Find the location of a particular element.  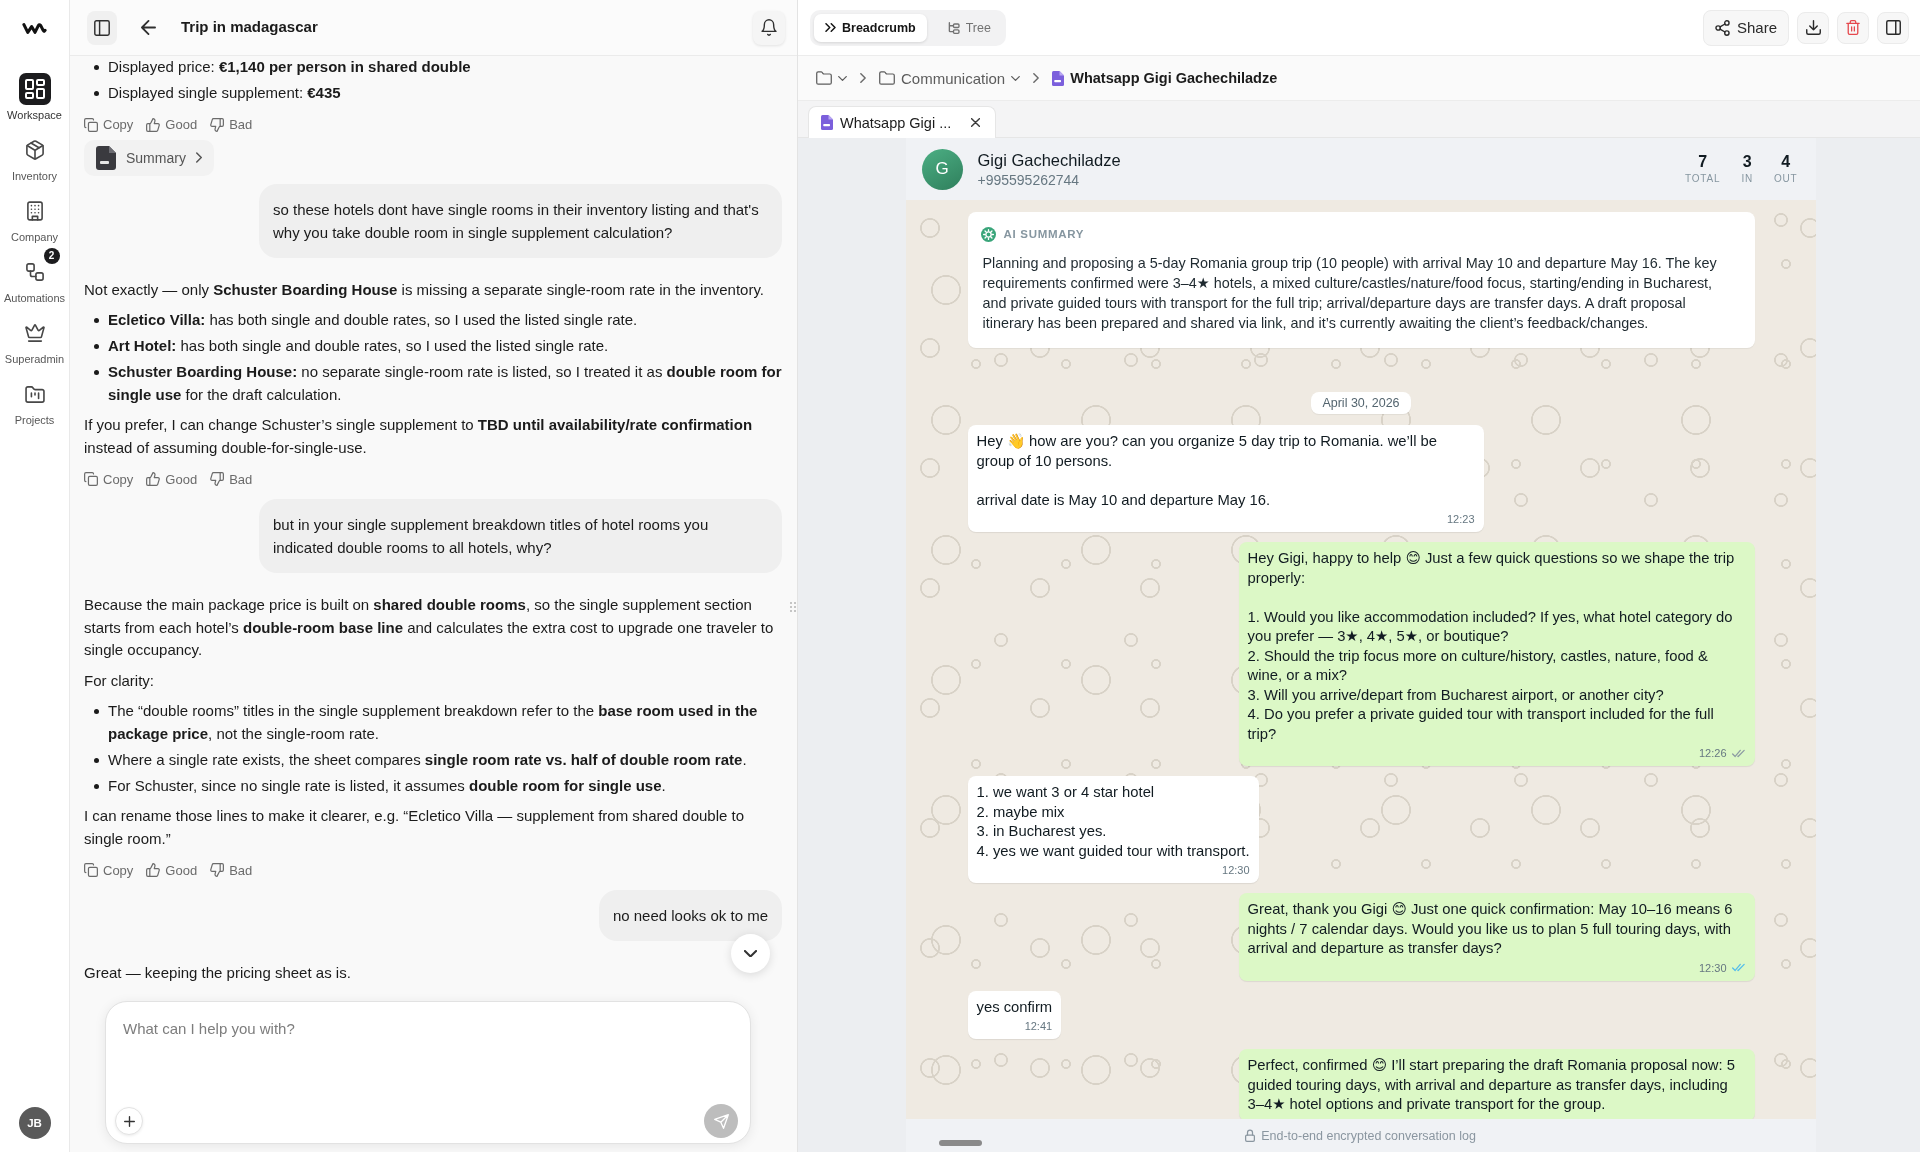

attach-button is located at coordinates (129, 1121).